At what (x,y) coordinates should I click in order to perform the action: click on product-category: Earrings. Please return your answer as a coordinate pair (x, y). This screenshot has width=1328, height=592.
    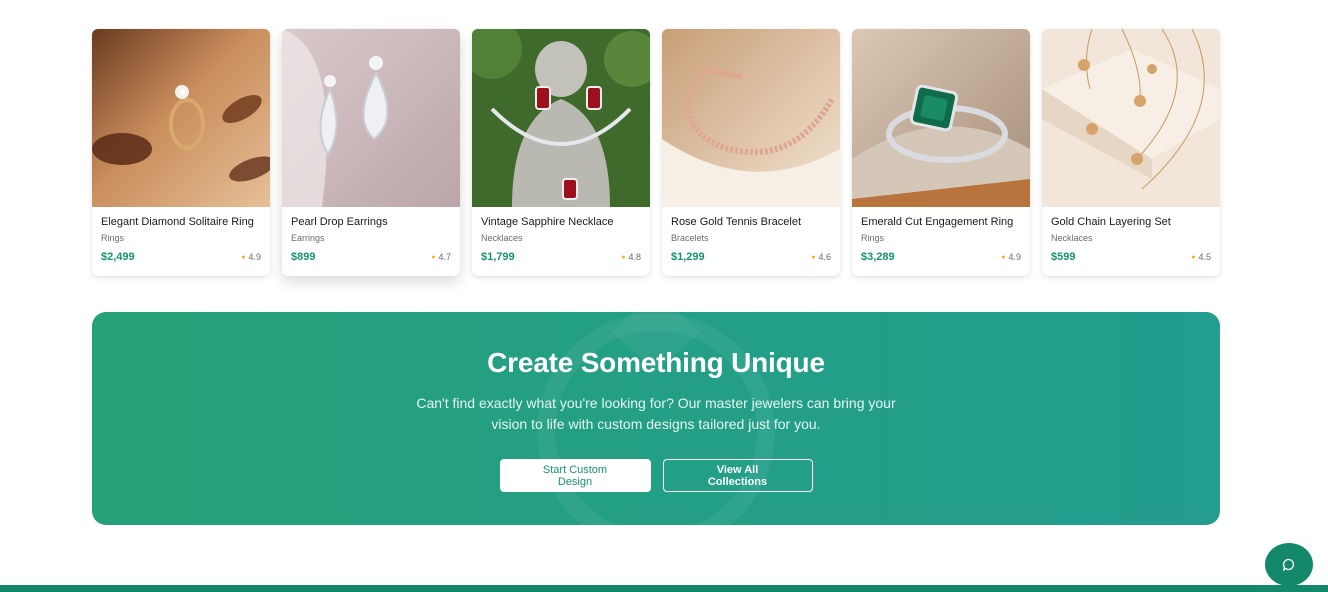
    Looking at the image, I should click on (308, 238).